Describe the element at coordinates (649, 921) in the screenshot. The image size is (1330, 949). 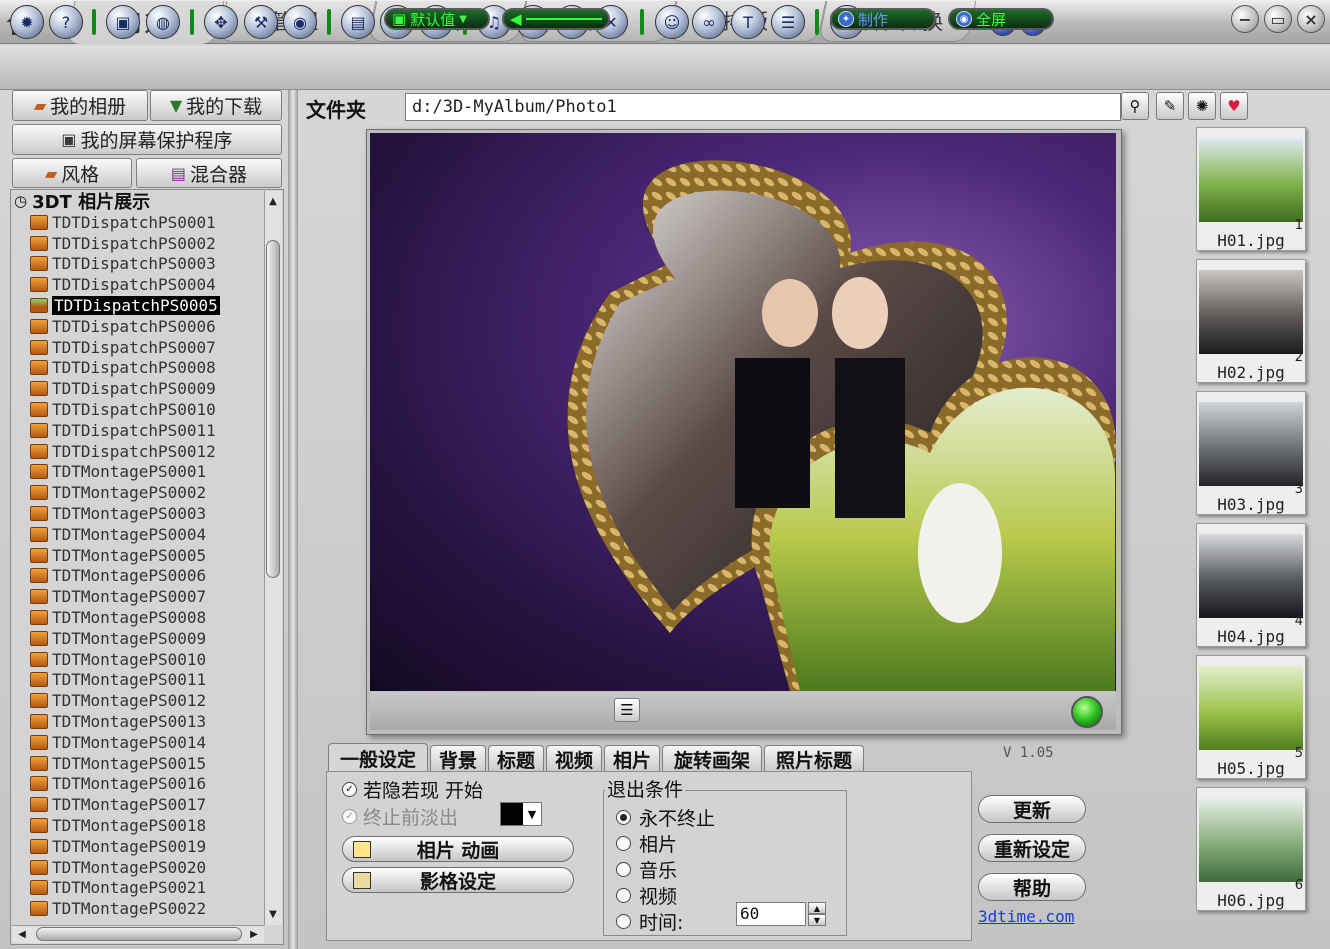
I see `exit-time-radio: 时间:` at that location.